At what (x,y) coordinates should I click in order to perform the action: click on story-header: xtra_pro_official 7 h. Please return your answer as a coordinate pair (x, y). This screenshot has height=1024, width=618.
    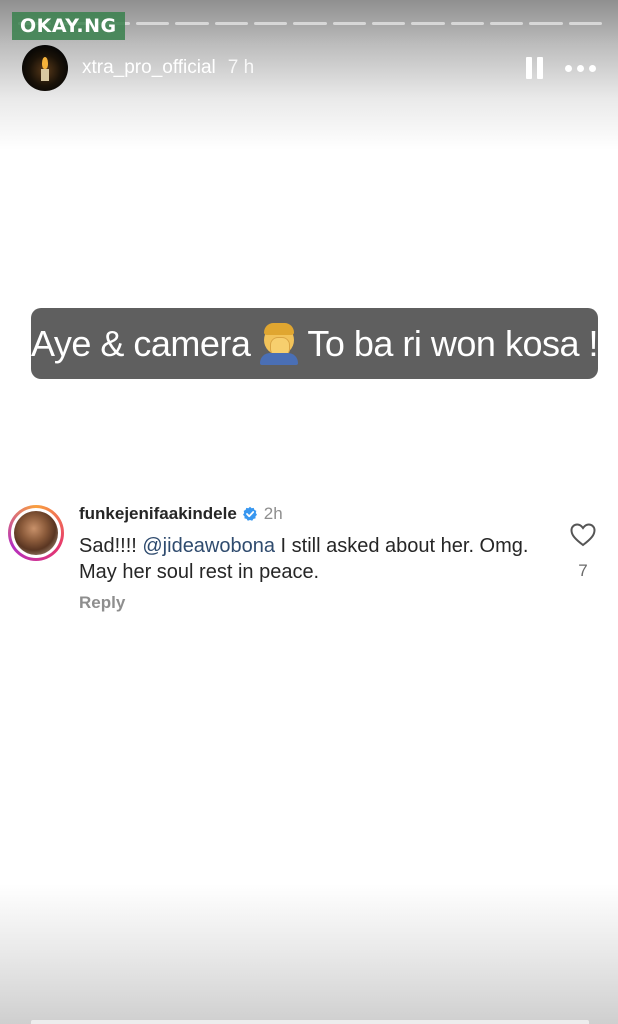
    Looking at the image, I should click on (309, 68).